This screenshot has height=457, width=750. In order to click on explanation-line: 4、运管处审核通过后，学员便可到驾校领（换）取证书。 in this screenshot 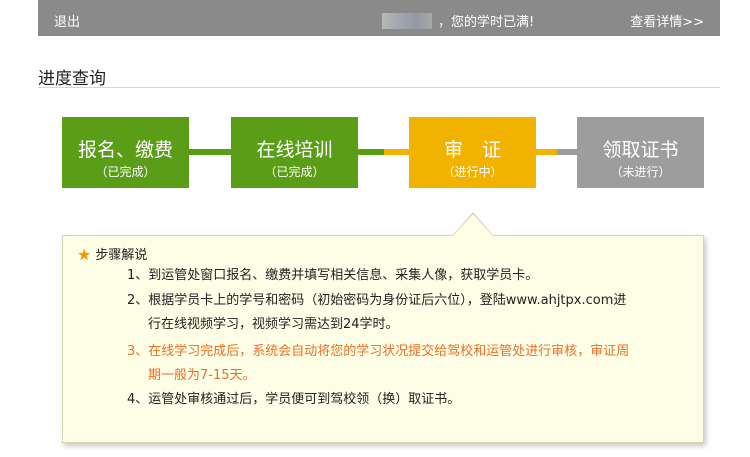, I will do `click(294, 399)`.